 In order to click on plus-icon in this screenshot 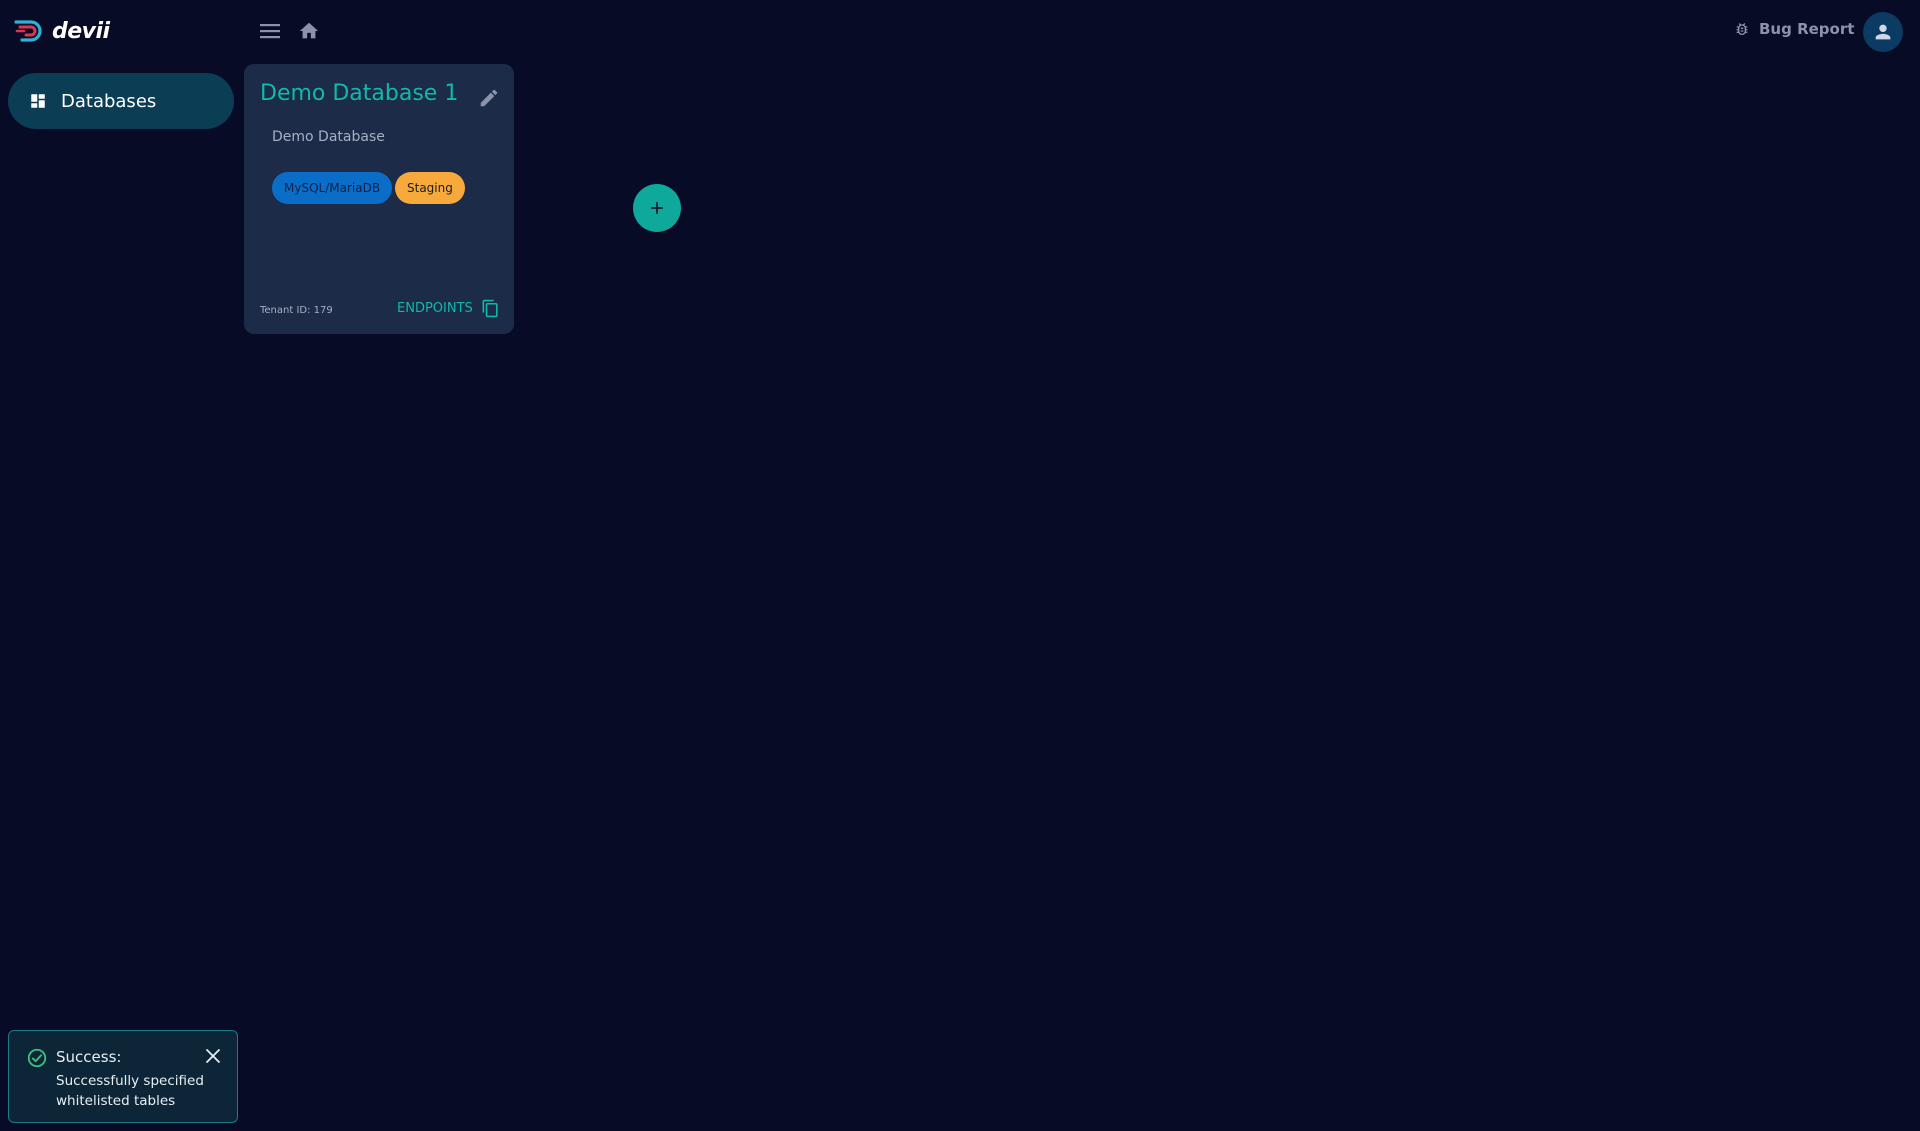, I will do `click(657, 208)`.